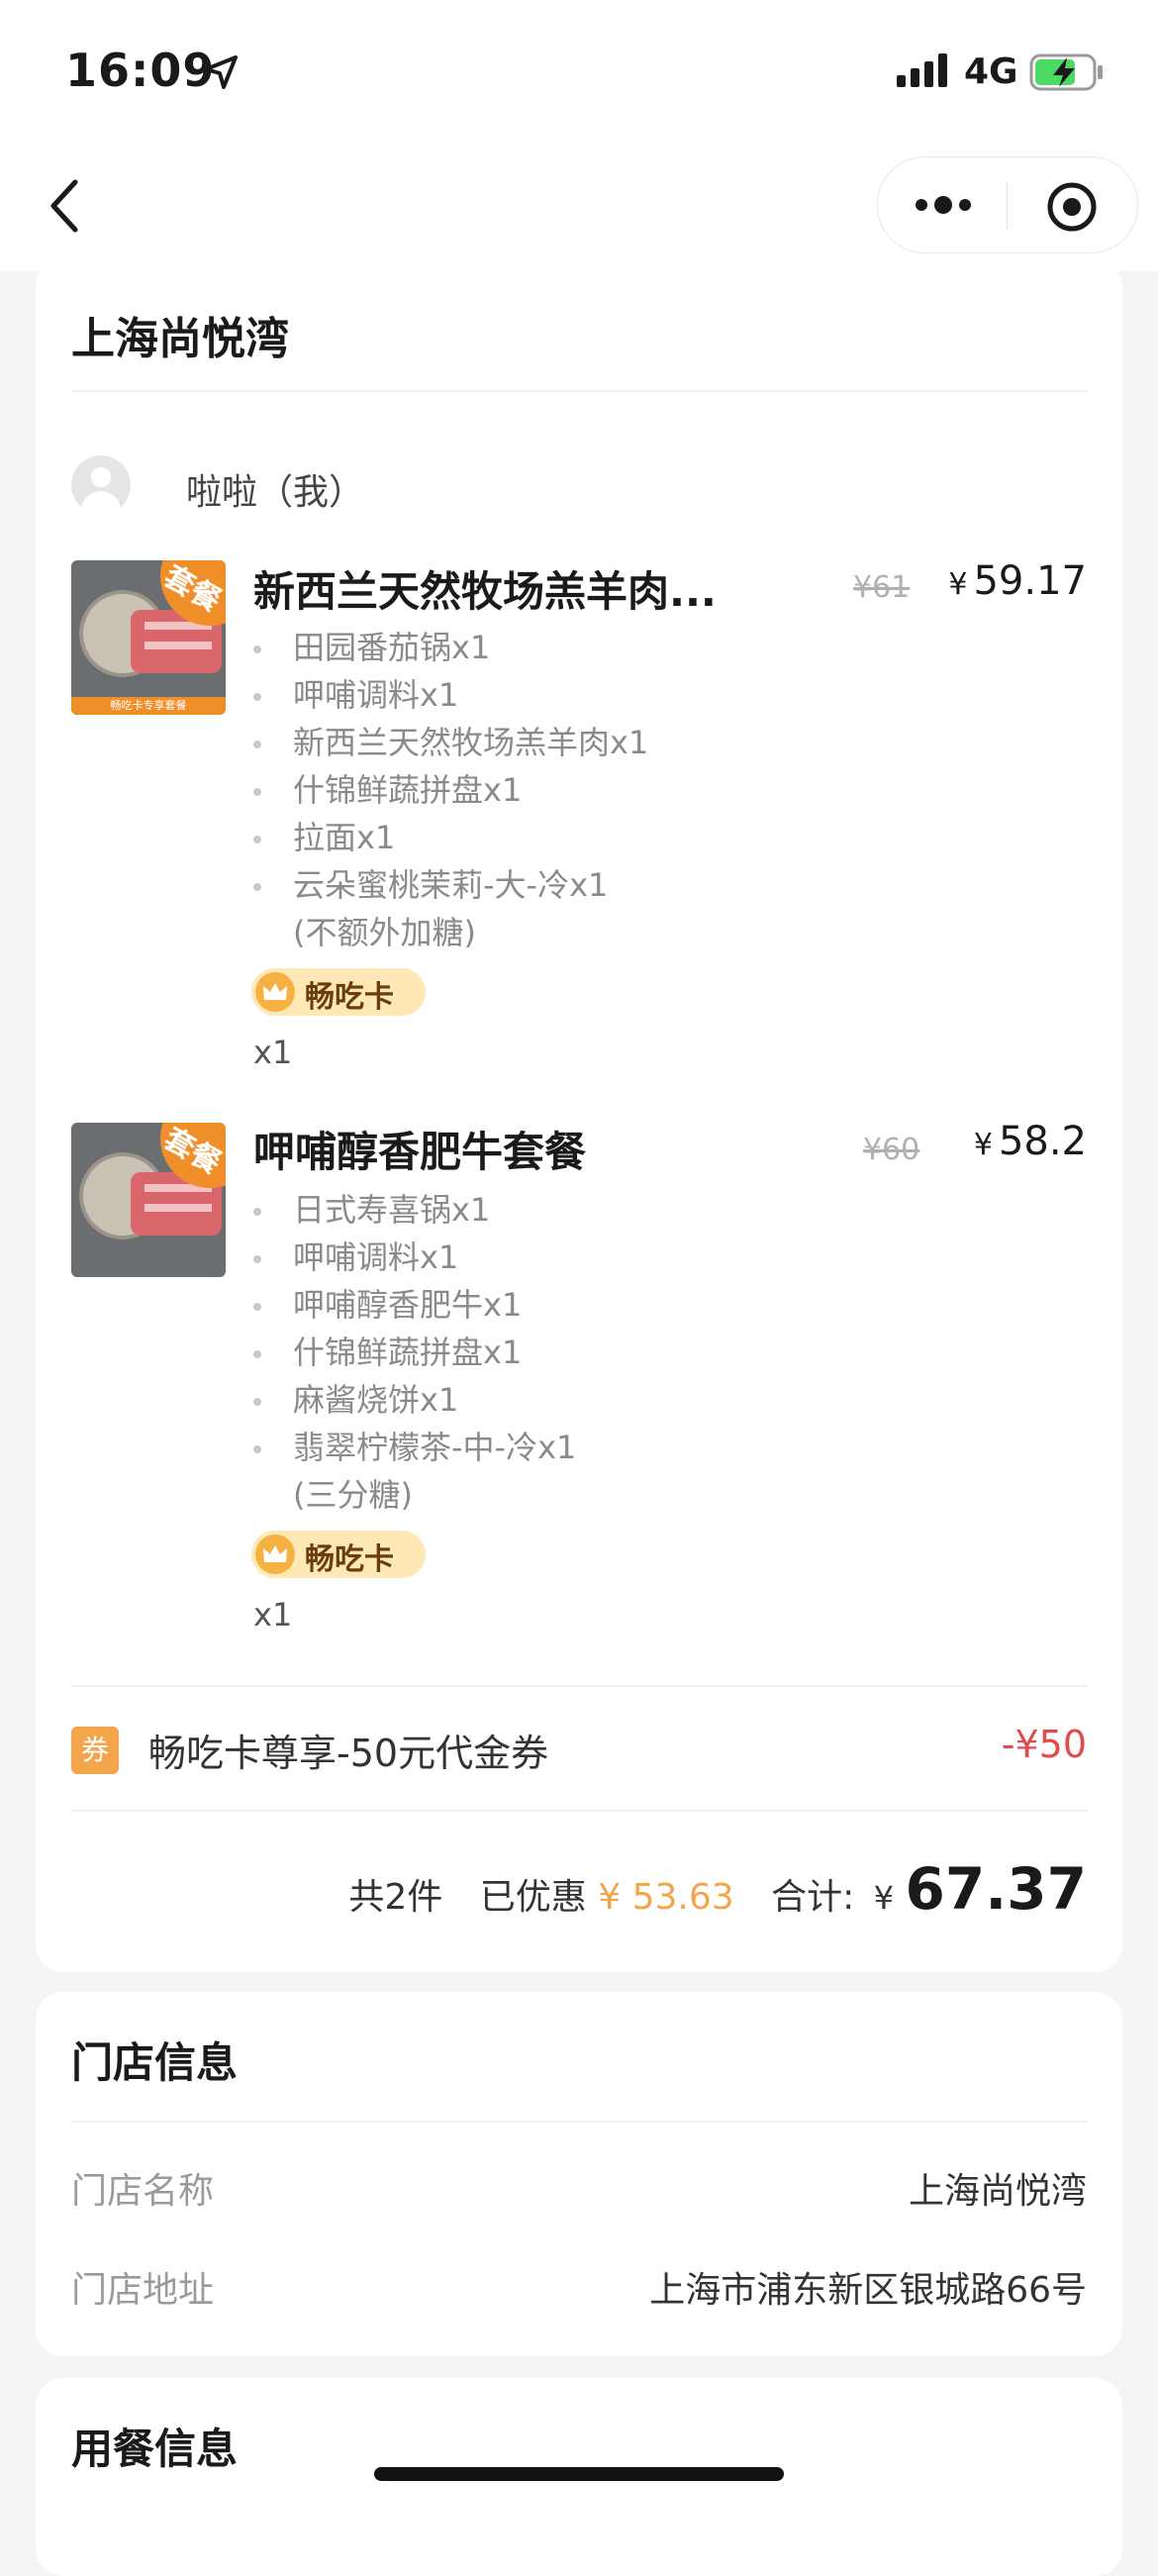  What do you see at coordinates (395, 1898) in the screenshot?
I see `item-count: 共2件` at bounding box center [395, 1898].